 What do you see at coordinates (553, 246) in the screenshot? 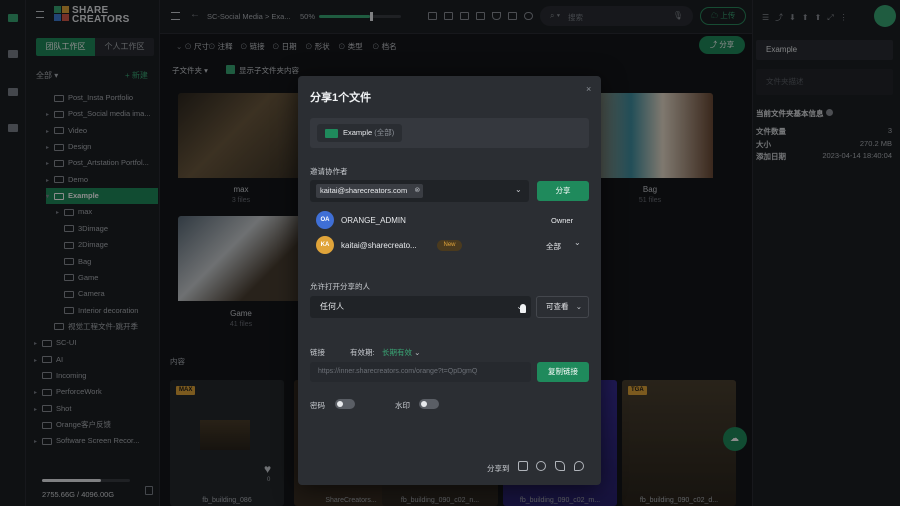
I see `member-role: 全部` at bounding box center [553, 246].